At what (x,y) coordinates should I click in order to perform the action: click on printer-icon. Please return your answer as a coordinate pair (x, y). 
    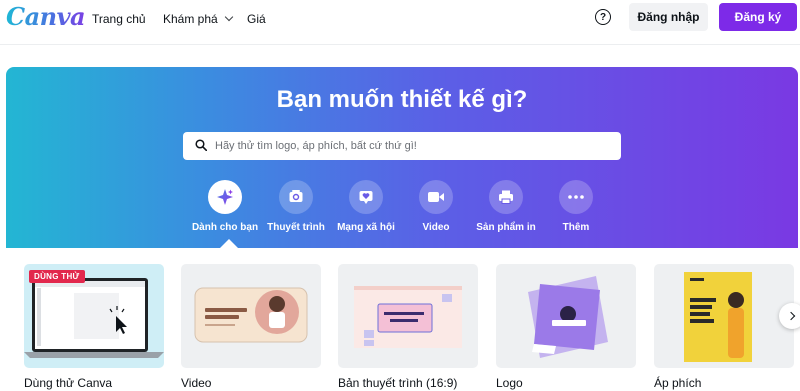
    Looking at the image, I should click on (506, 197).